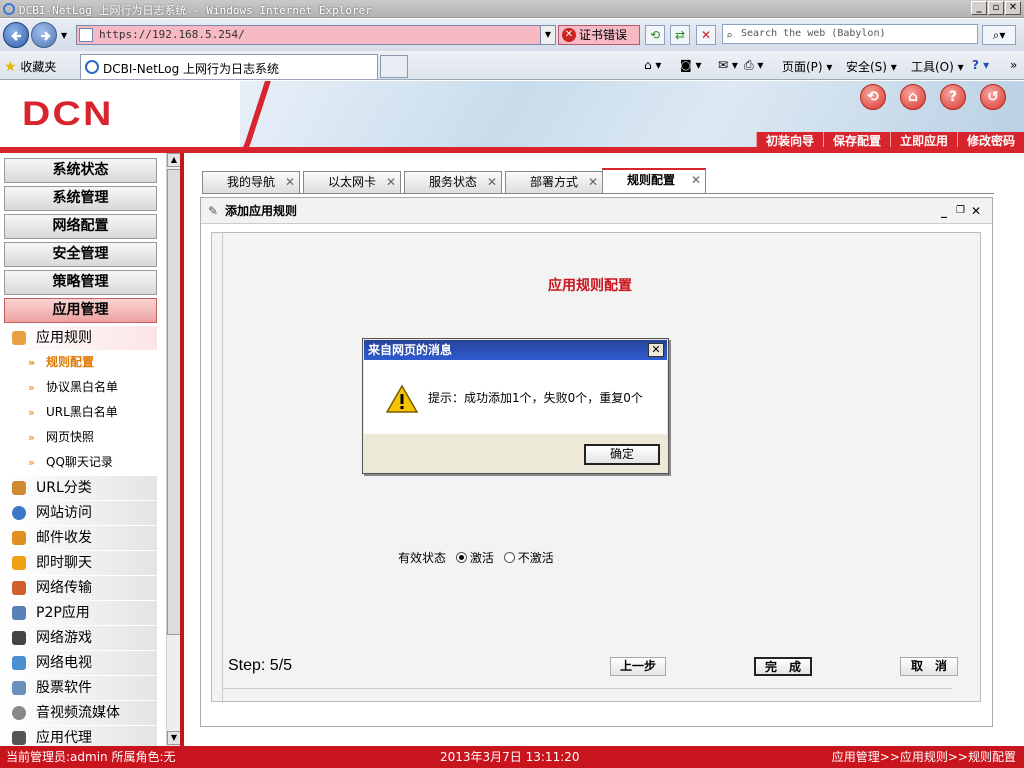 Image resolution: width=1024 pixels, height=768 pixels. What do you see at coordinates (638, 666) in the screenshot?
I see `prev-step-button: 上一步` at bounding box center [638, 666].